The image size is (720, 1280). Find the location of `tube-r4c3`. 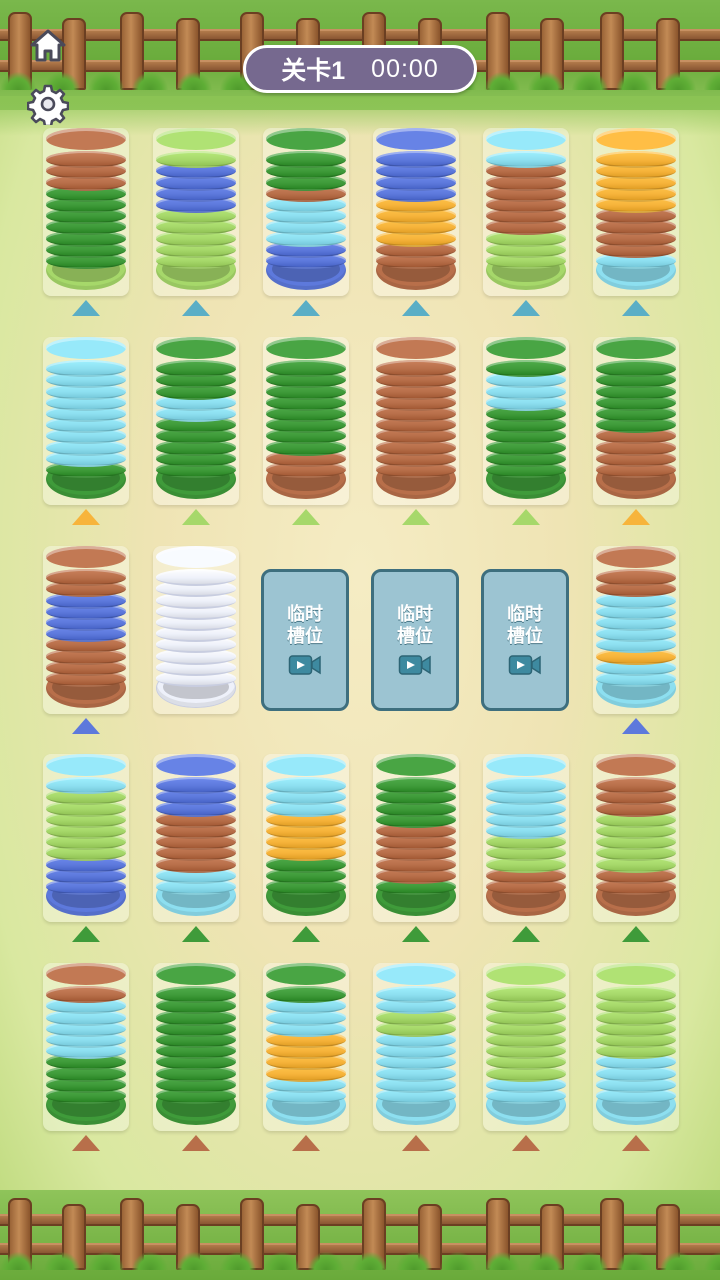

tube-r4c3 is located at coordinates (306, 838).